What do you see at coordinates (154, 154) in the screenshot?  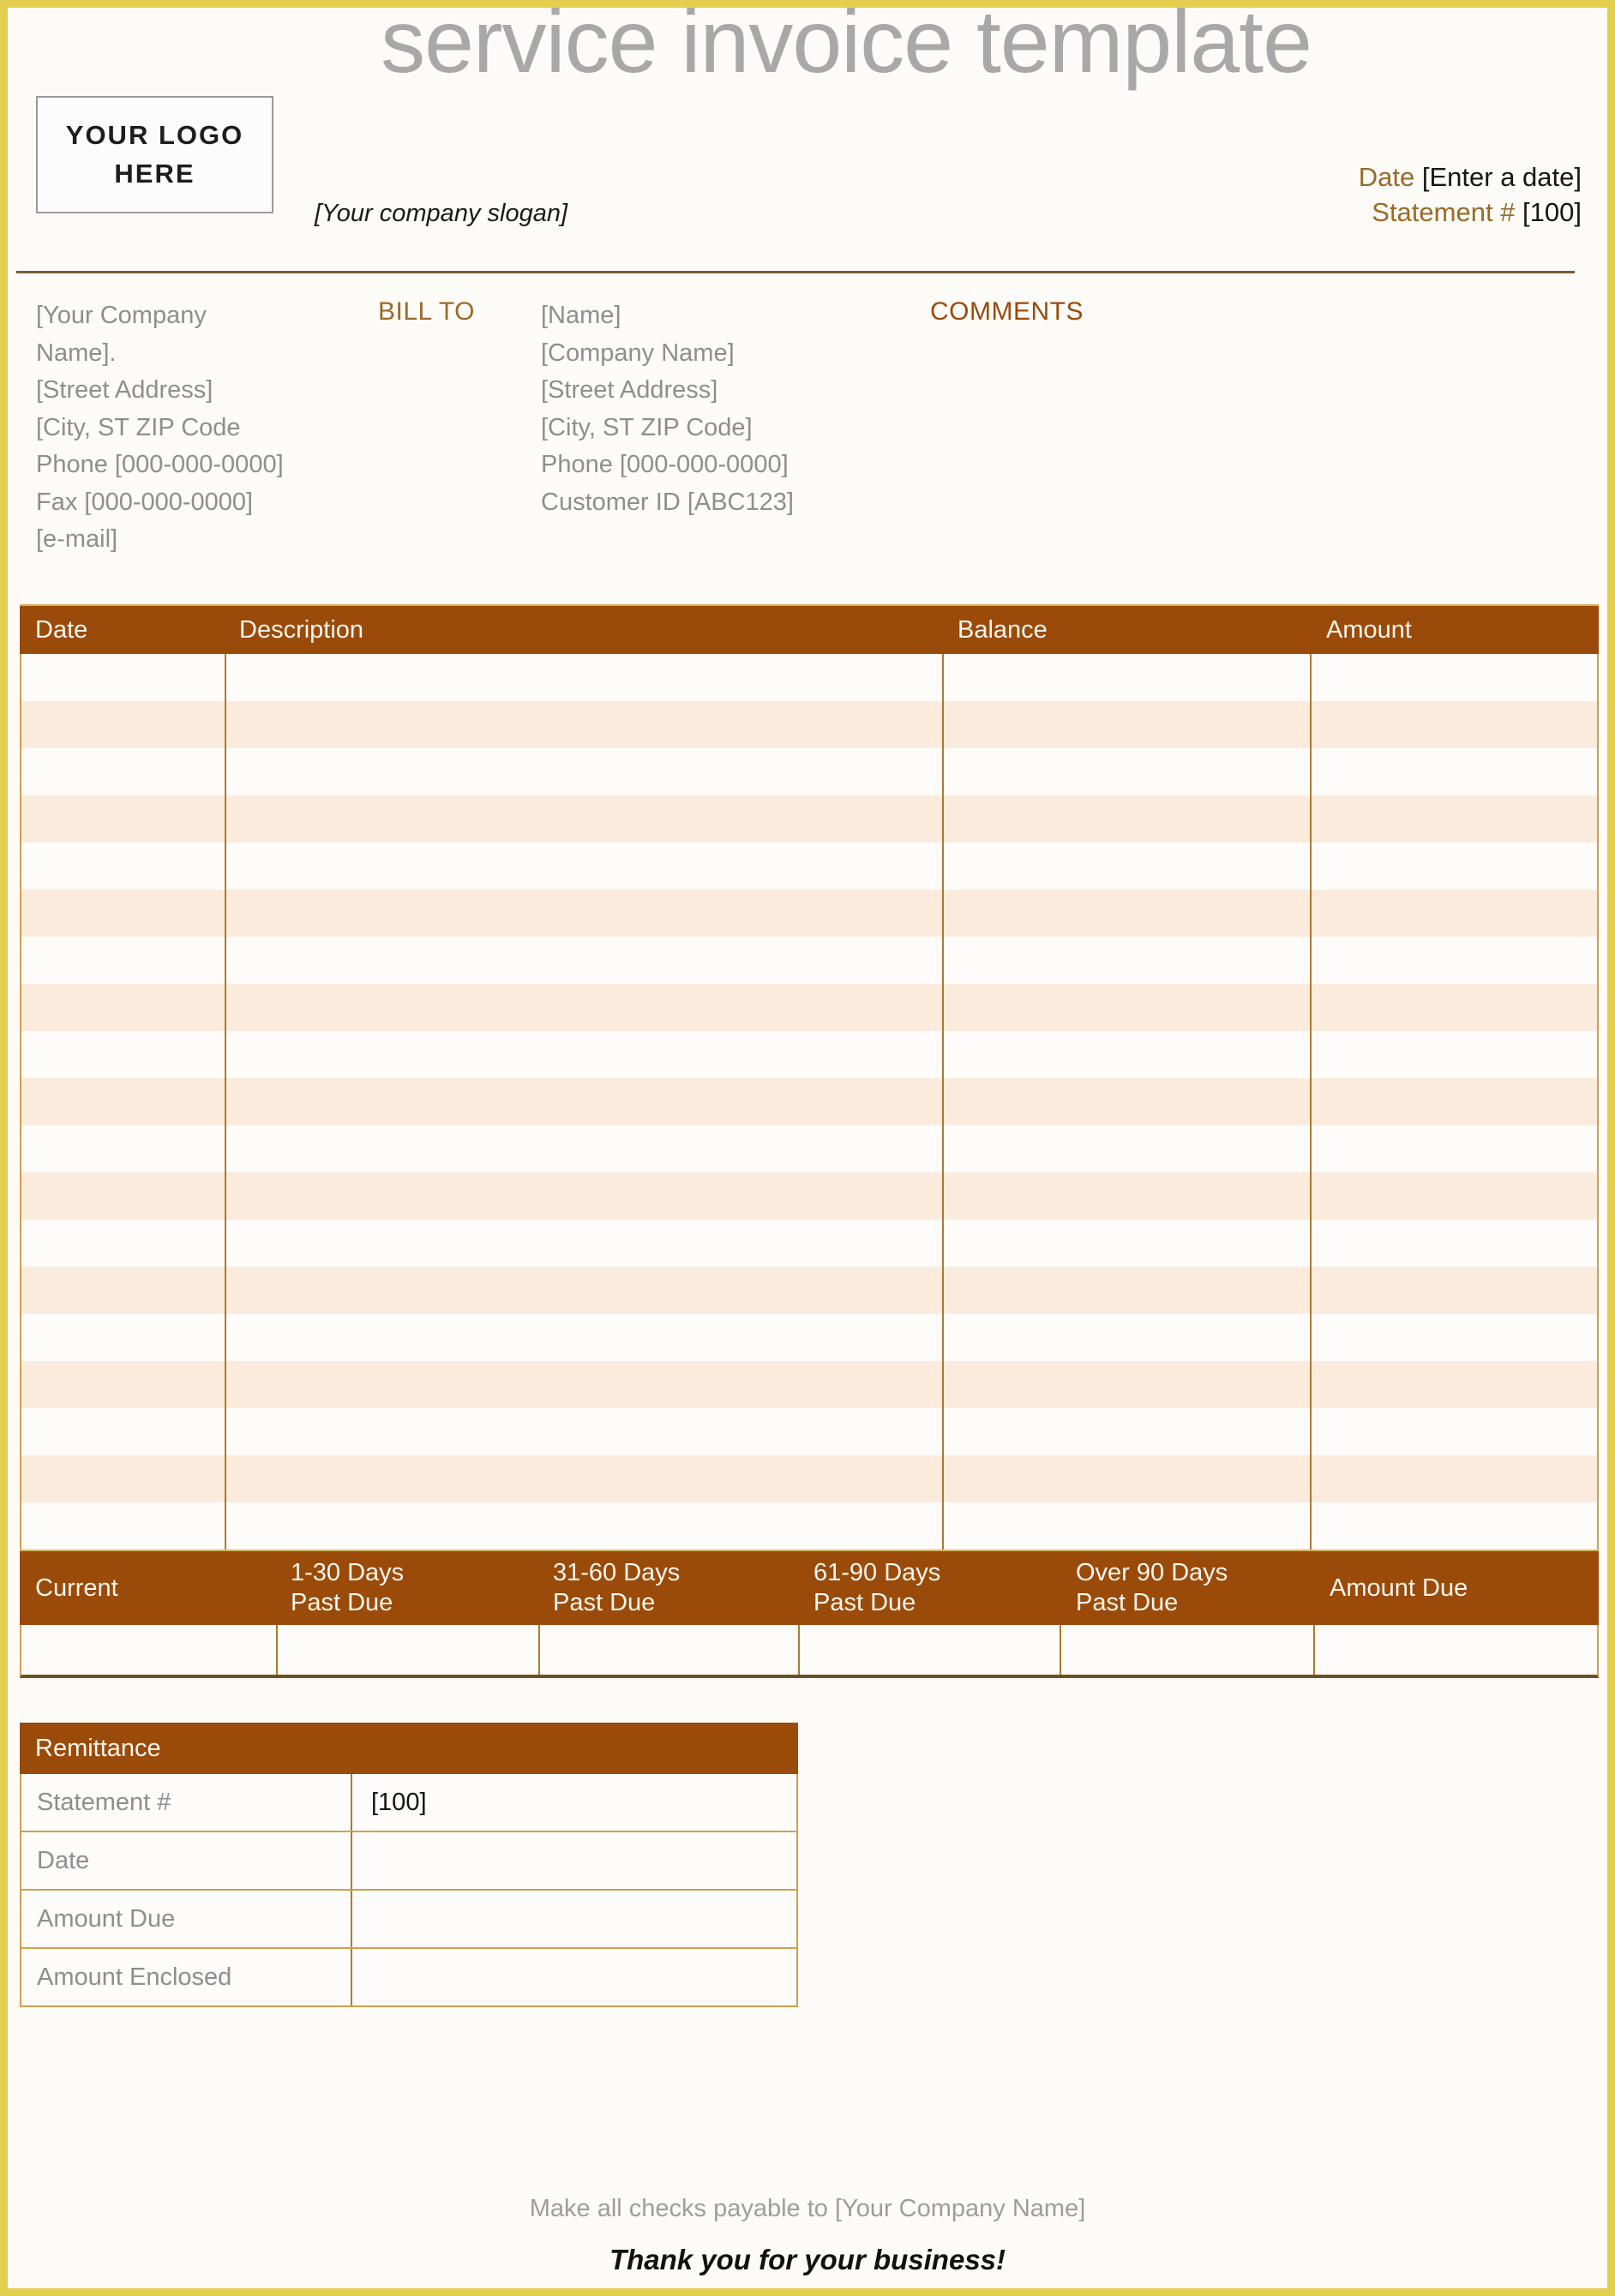 I see `logo-placeholder: YOUR LOGO HERE` at bounding box center [154, 154].